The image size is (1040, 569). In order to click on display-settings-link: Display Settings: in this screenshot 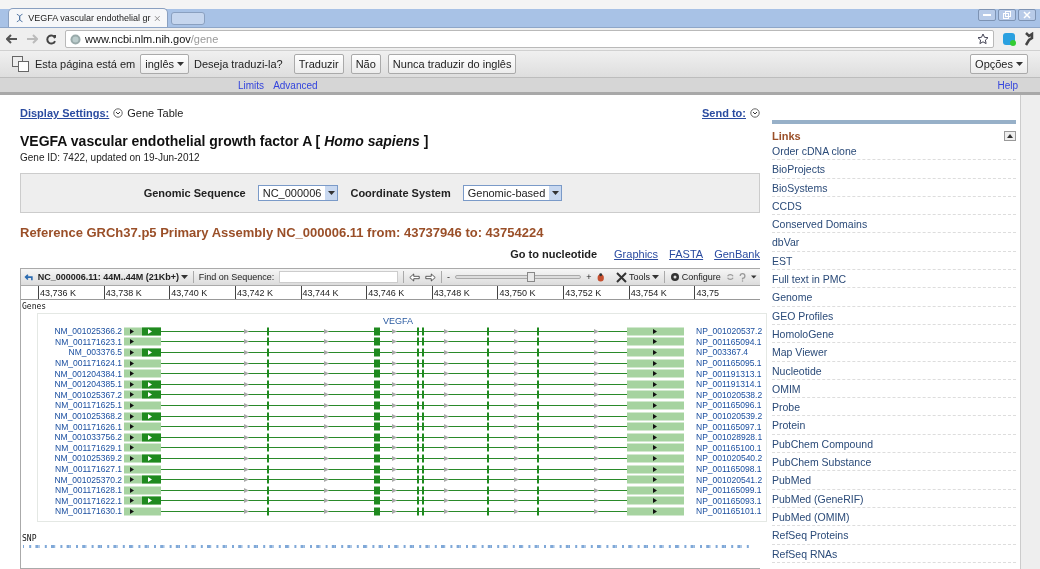, I will do `click(65, 113)`.